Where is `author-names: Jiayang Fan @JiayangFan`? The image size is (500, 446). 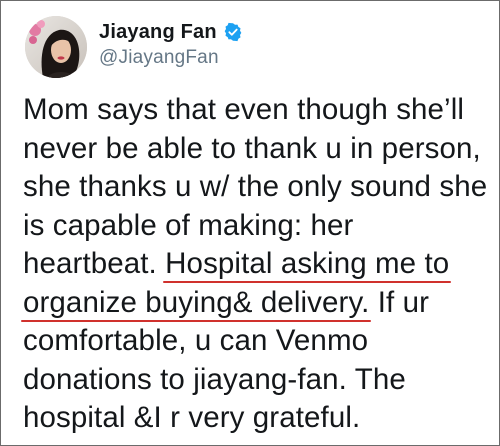
author-names: Jiayang Fan @JiayangFan is located at coordinates (171, 44).